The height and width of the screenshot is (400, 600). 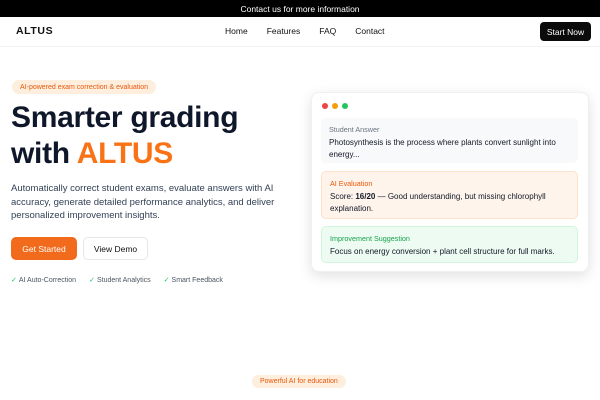 What do you see at coordinates (125, 117) in the screenshot?
I see `headline-line-1: Smarter grading` at bounding box center [125, 117].